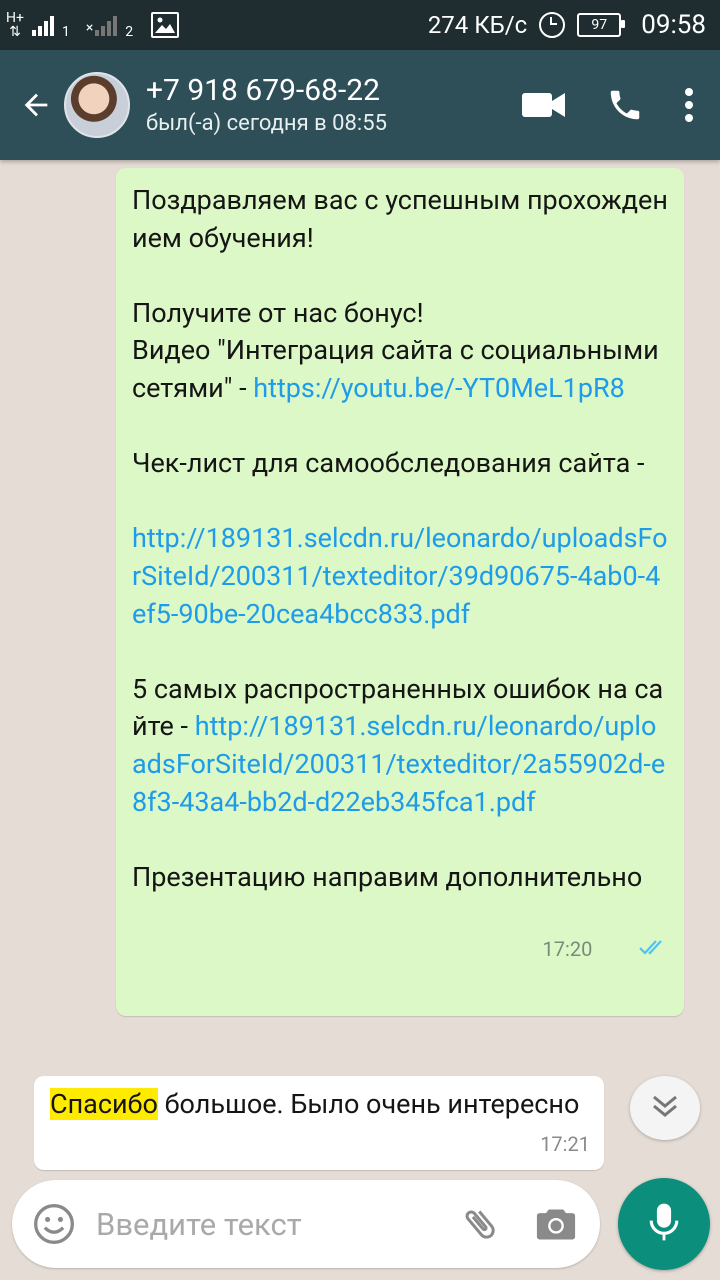 This screenshot has height=1280, width=720. What do you see at coordinates (15, 18) in the screenshot?
I see `network-type: H+` at bounding box center [15, 18].